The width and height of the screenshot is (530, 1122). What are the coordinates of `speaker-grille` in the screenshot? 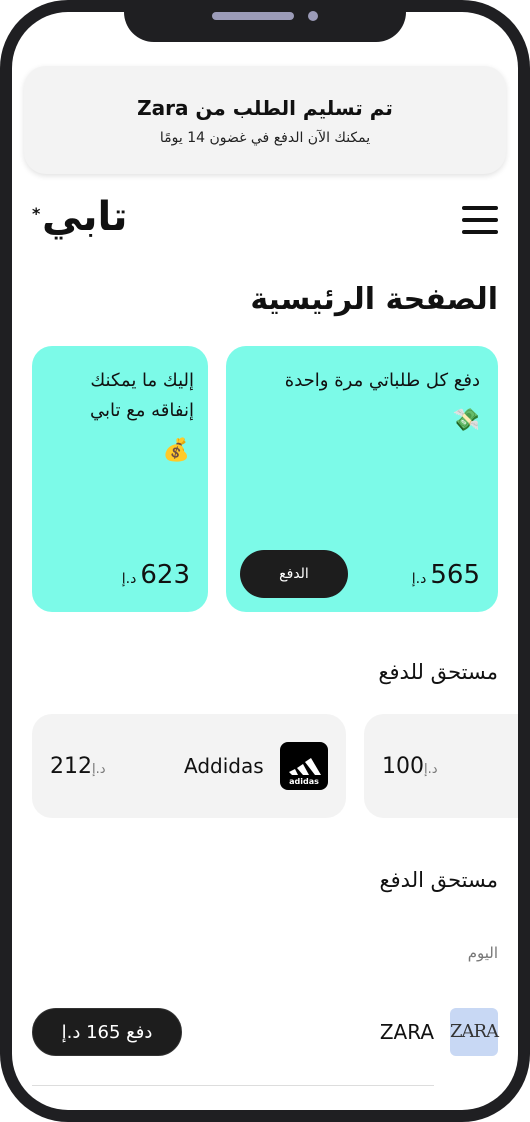 It's located at (253, 16).